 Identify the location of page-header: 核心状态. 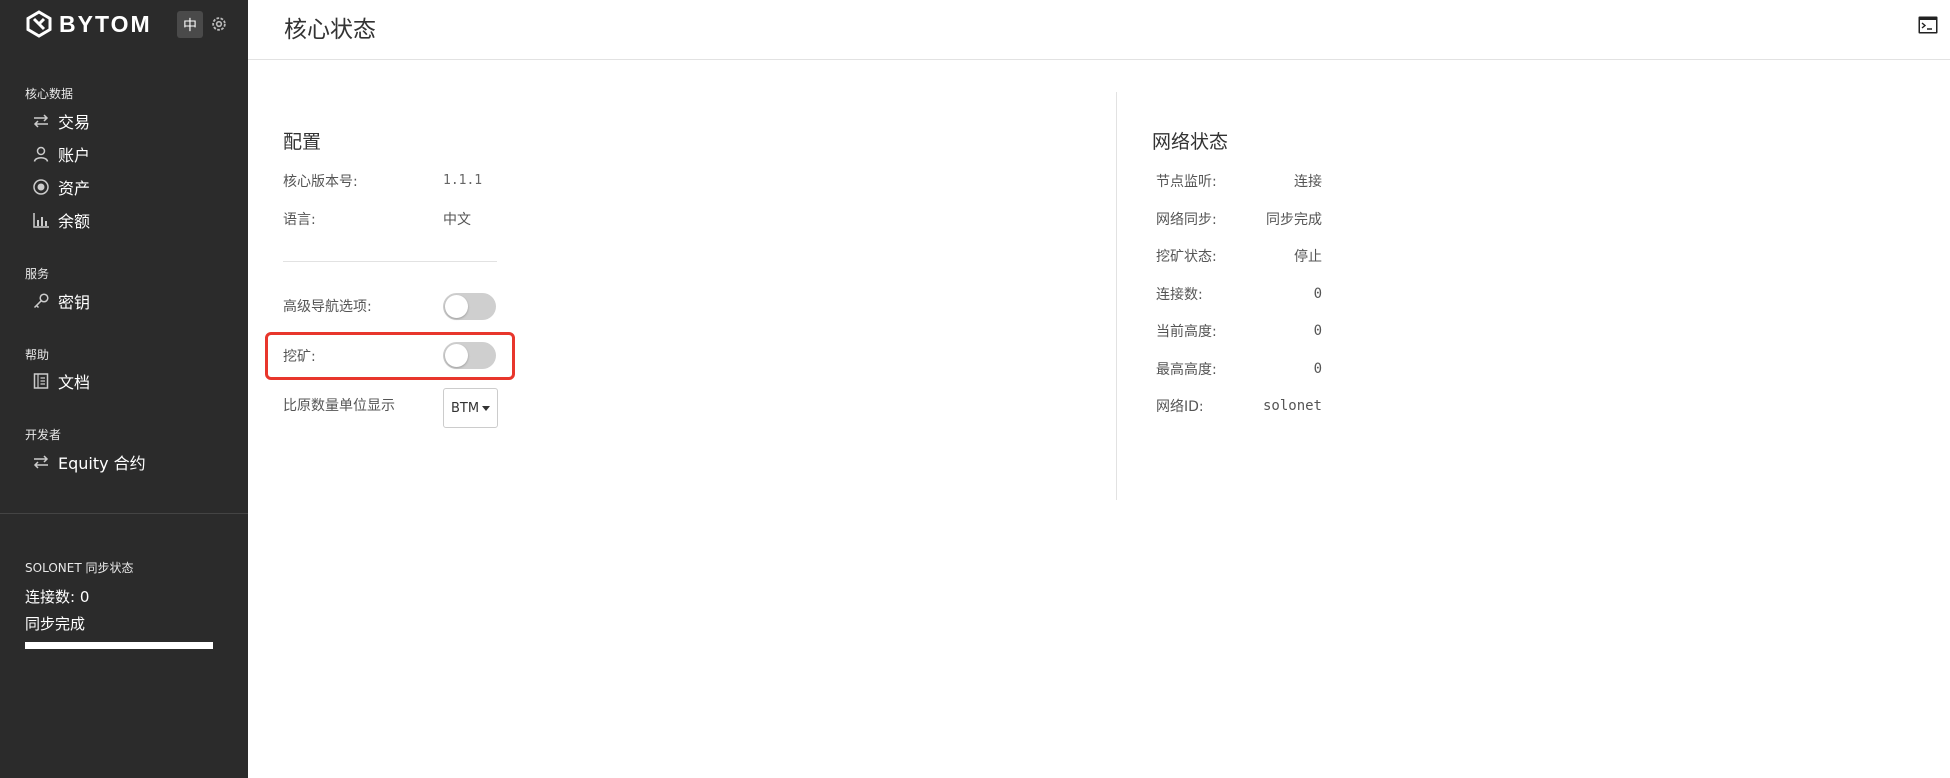
(1099, 30).